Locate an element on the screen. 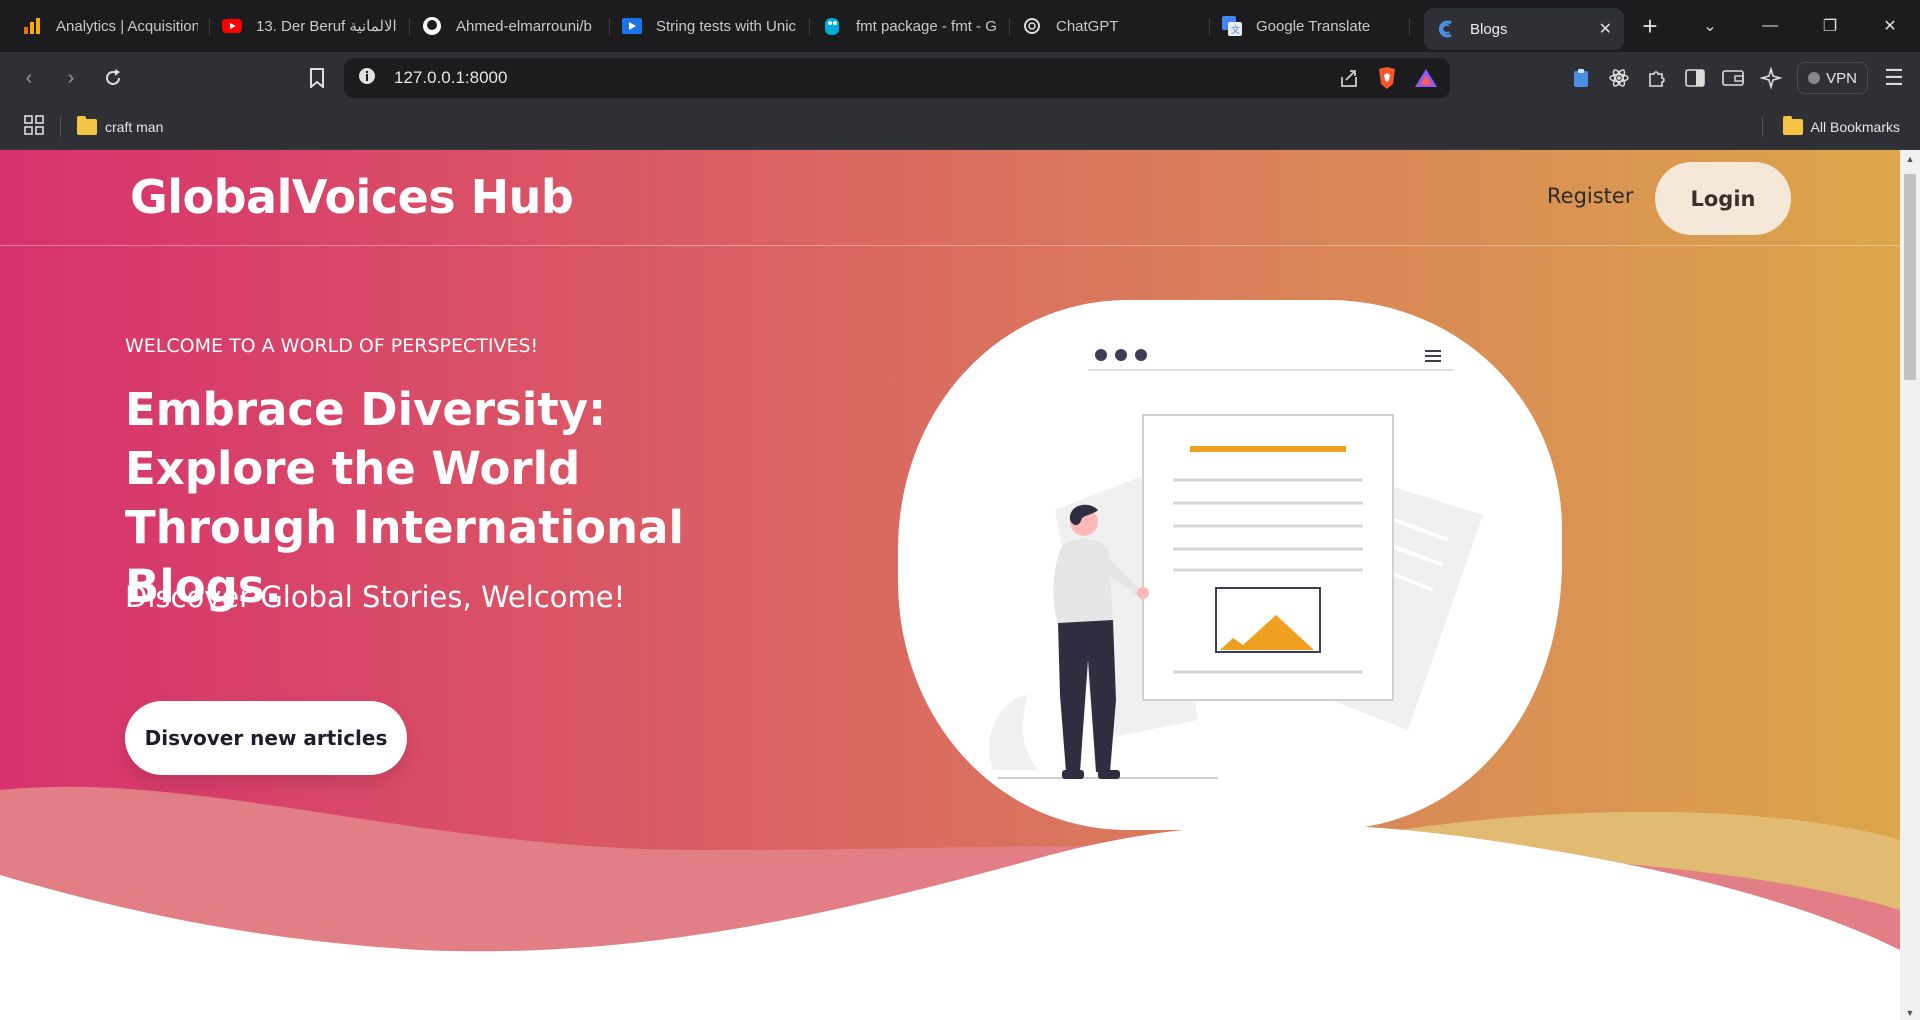 The width and height of the screenshot is (1920, 1020). close-tab-icon: ✕ is located at coordinates (1605, 29).